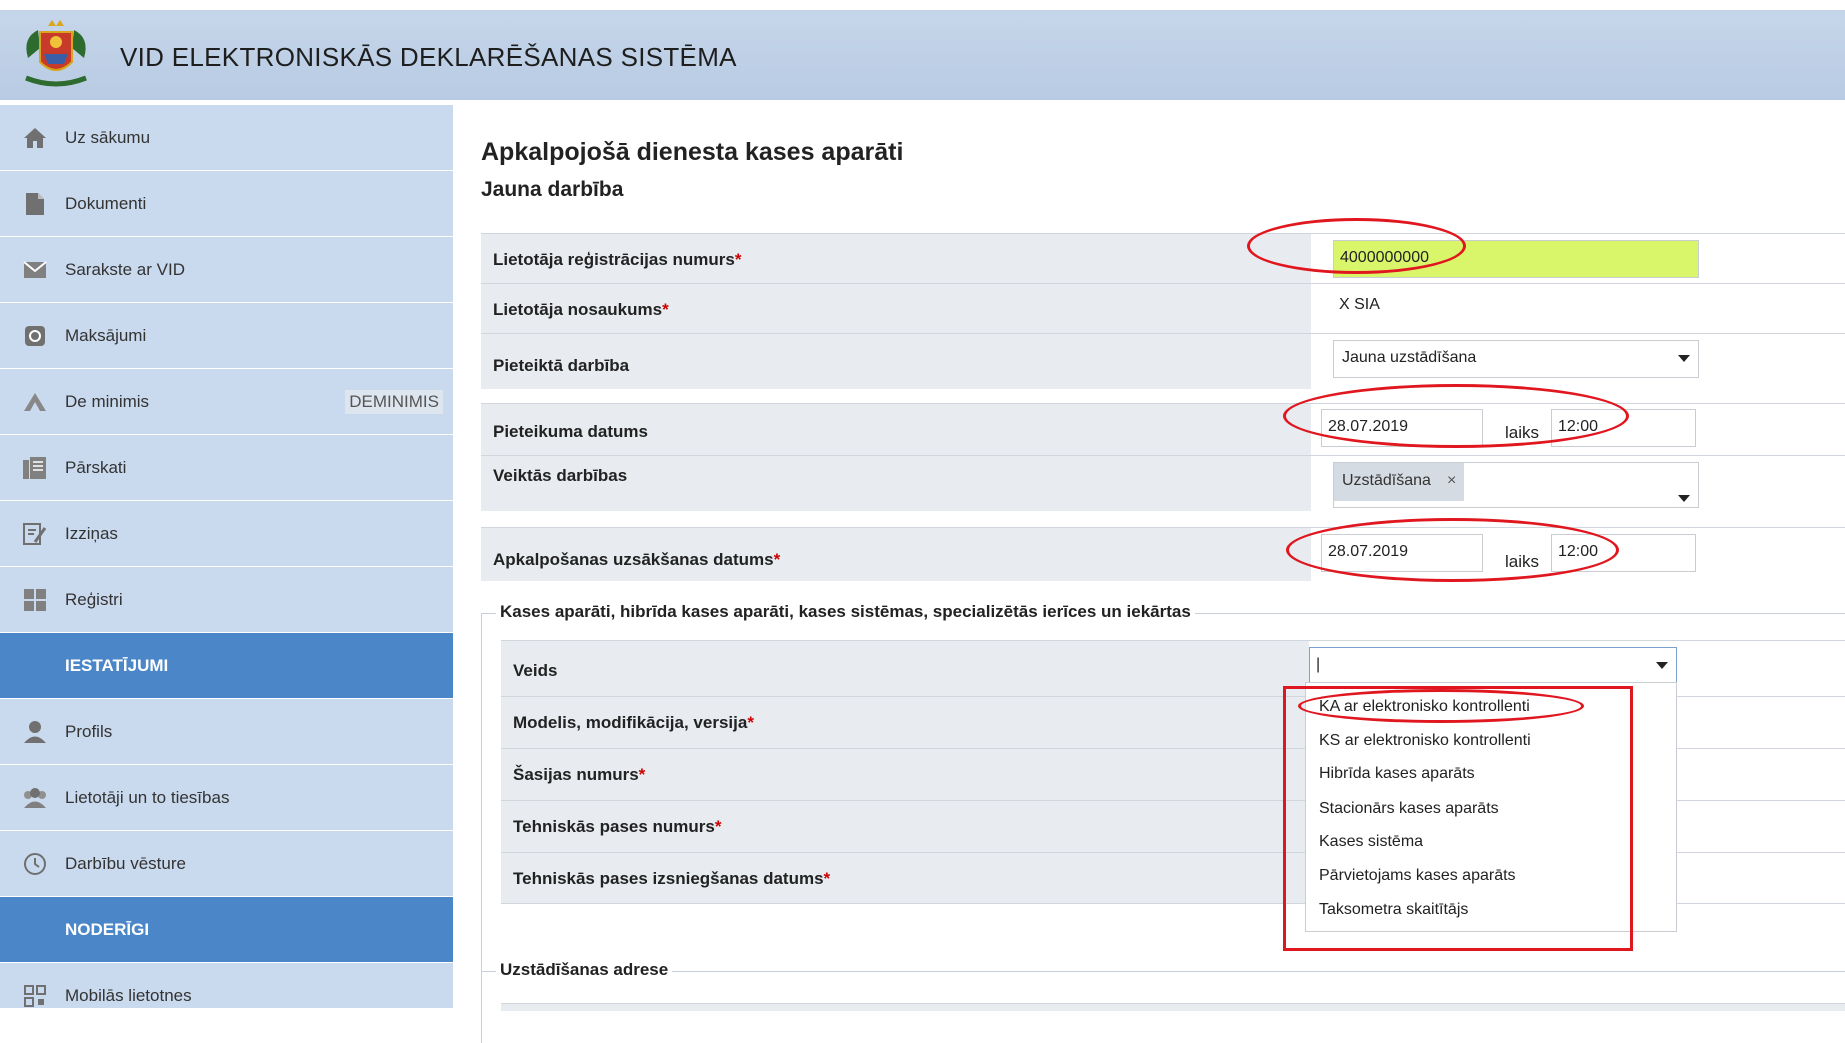 The image size is (1845, 1043). What do you see at coordinates (35, 600) in the screenshot?
I see `grid-icon` at bounding box center [35, 600].